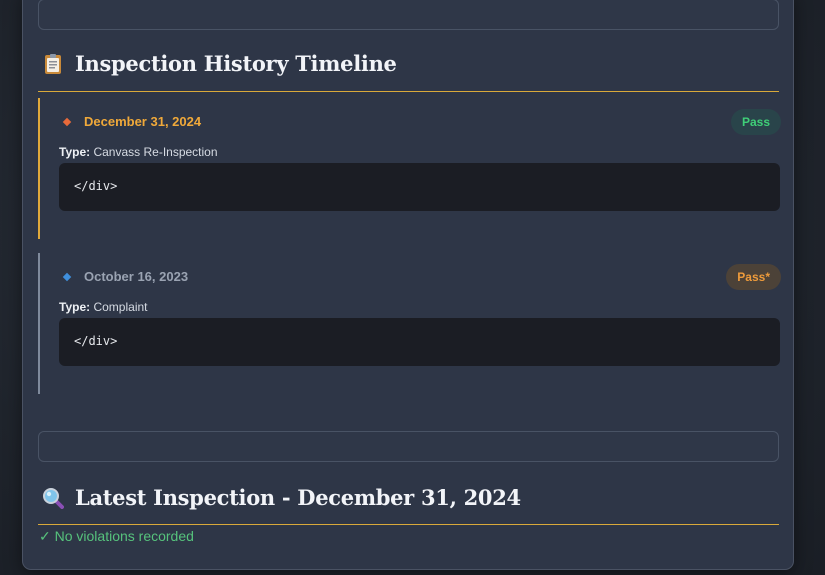  I want to click on empty-panel-top, so click(408, 15).